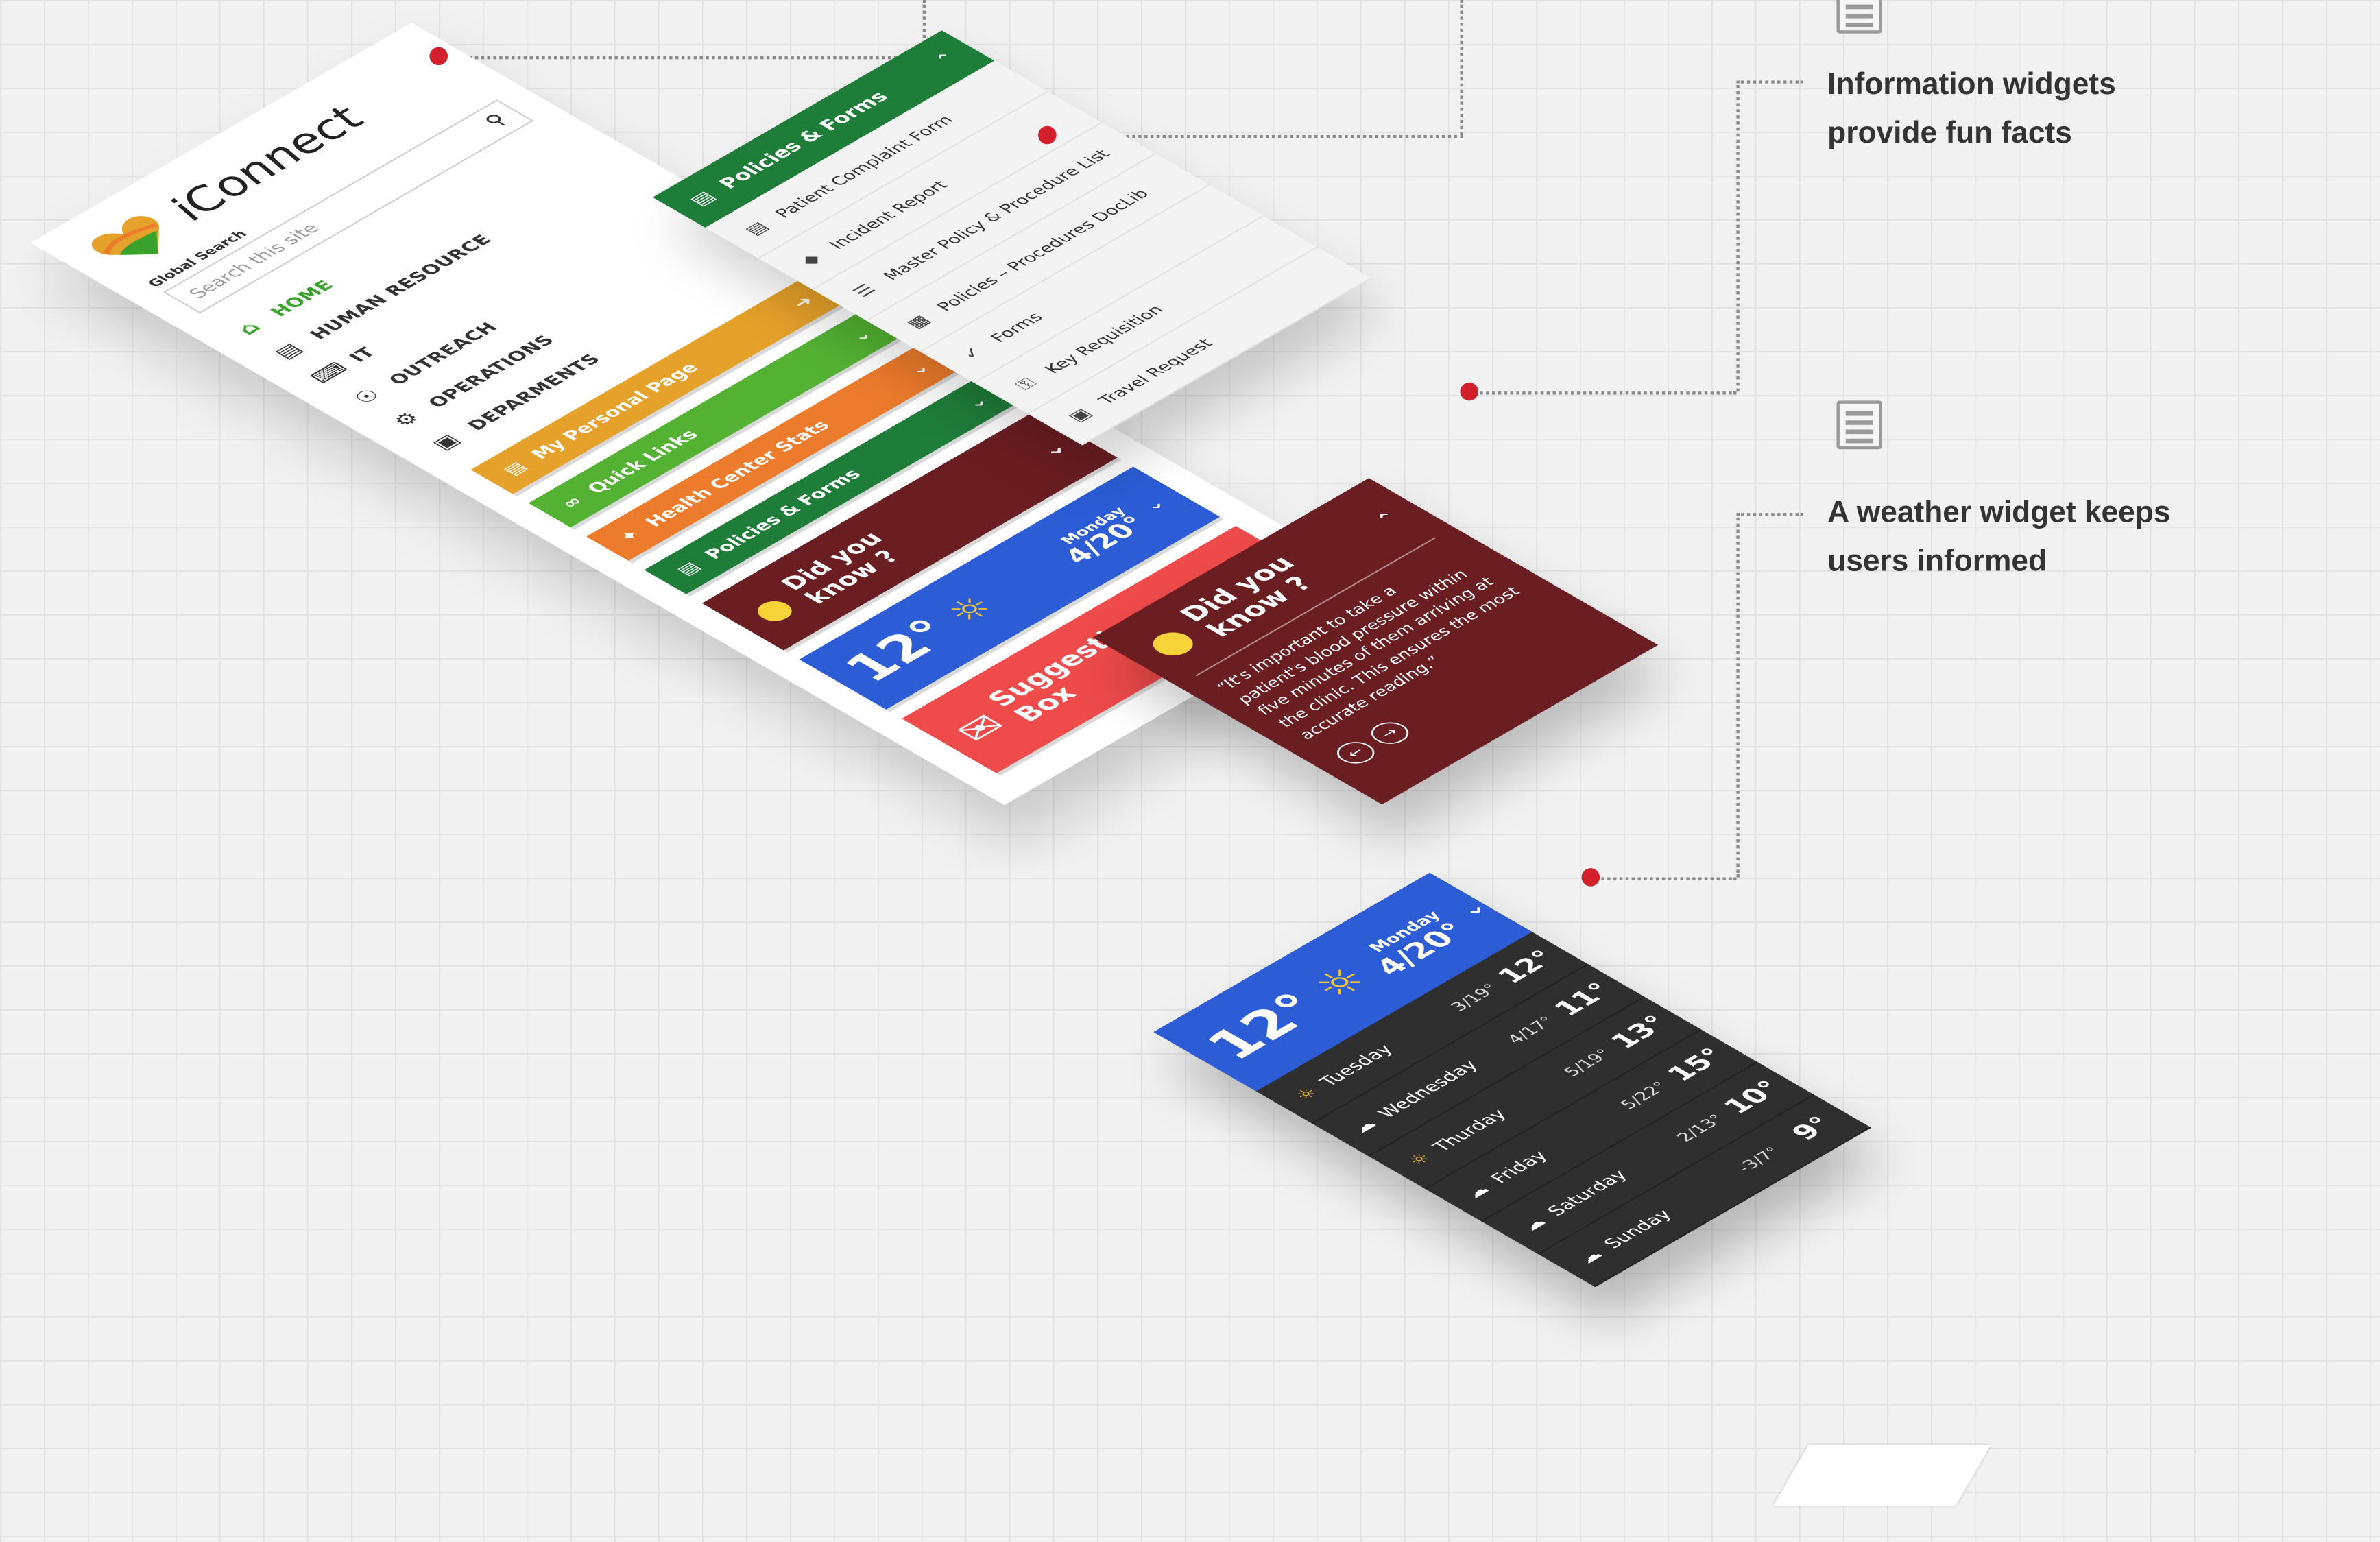 The height and width of the screenshot is (1542, 2380). I want to click on partial-card, so click(1882, 1475).